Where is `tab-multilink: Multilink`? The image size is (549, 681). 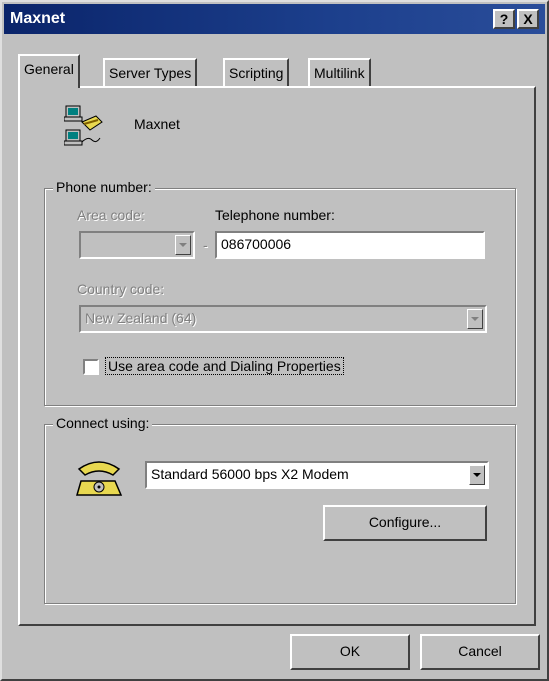 tab-multilink: Multilink is located at coordinates (339, 73).